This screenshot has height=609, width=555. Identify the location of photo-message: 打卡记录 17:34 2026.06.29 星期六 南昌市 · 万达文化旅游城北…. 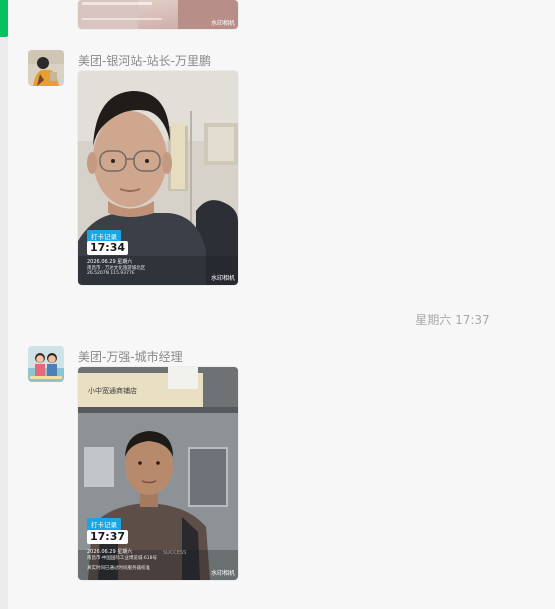
(158, 178).